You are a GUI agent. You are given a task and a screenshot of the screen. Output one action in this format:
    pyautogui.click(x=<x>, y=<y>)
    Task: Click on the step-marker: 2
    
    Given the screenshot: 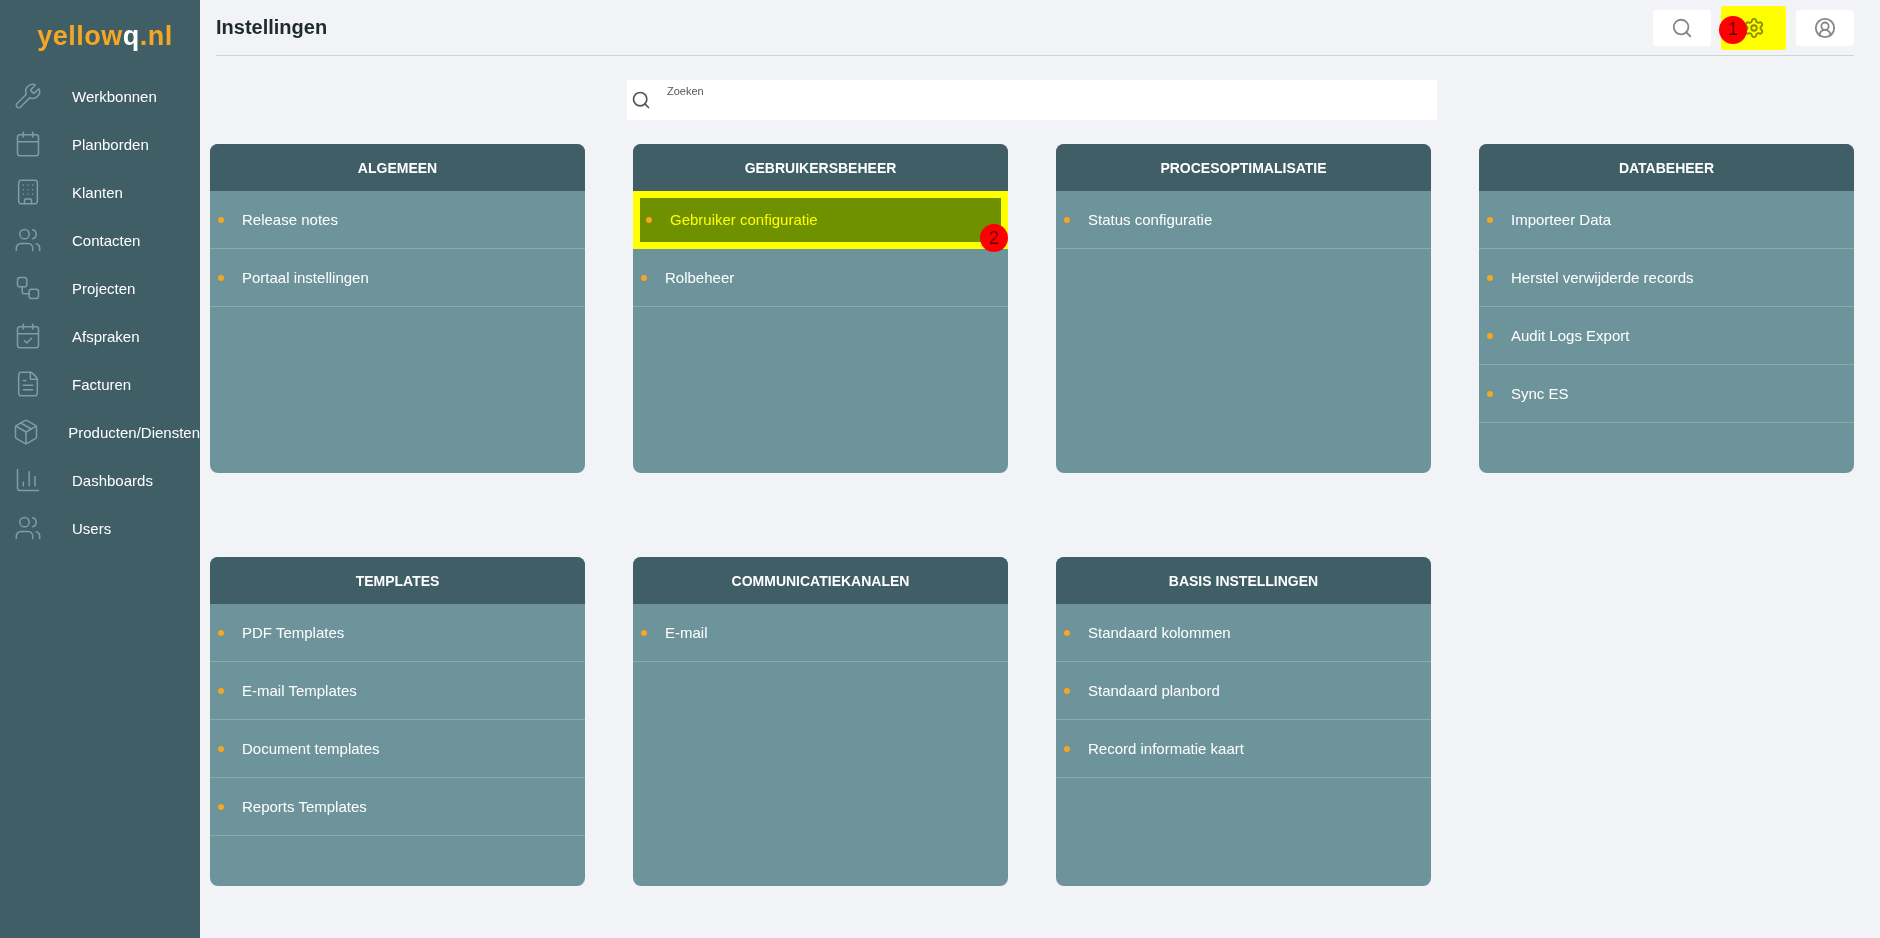 What is the action you would take?
    pyautogui.click(x=994, y=238)
    